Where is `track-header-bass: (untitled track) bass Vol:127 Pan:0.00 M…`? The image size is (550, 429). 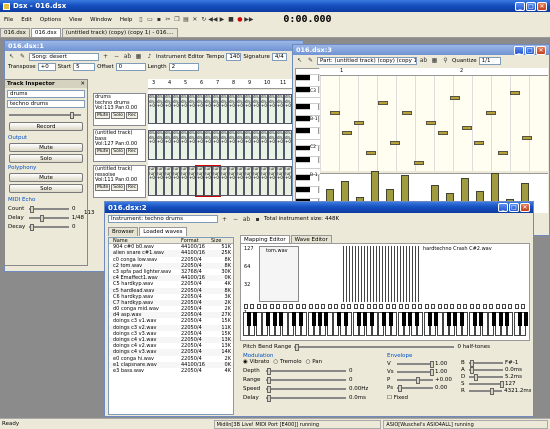 track-header-bass: (untitled track) bass Vol:127 Pan:0.00 M… is located at coordinates (119, 145).